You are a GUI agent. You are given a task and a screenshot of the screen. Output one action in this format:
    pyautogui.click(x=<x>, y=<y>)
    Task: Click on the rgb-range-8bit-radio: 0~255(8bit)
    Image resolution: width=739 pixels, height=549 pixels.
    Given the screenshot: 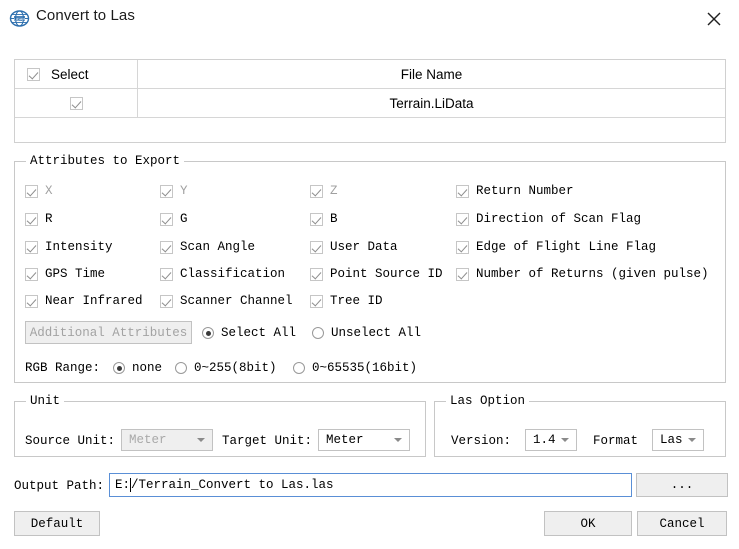 What is the action you would take?
    pyautogui.click(x=226, y=368)
    